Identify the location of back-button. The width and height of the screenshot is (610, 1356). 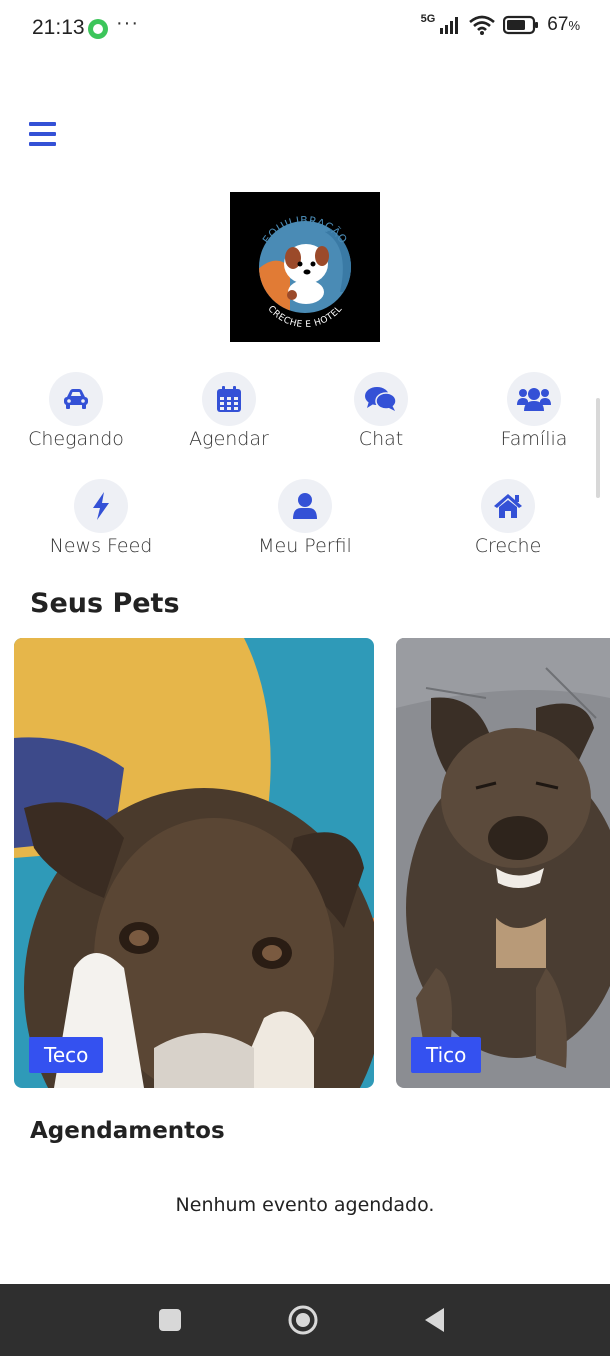
(435, 1320).